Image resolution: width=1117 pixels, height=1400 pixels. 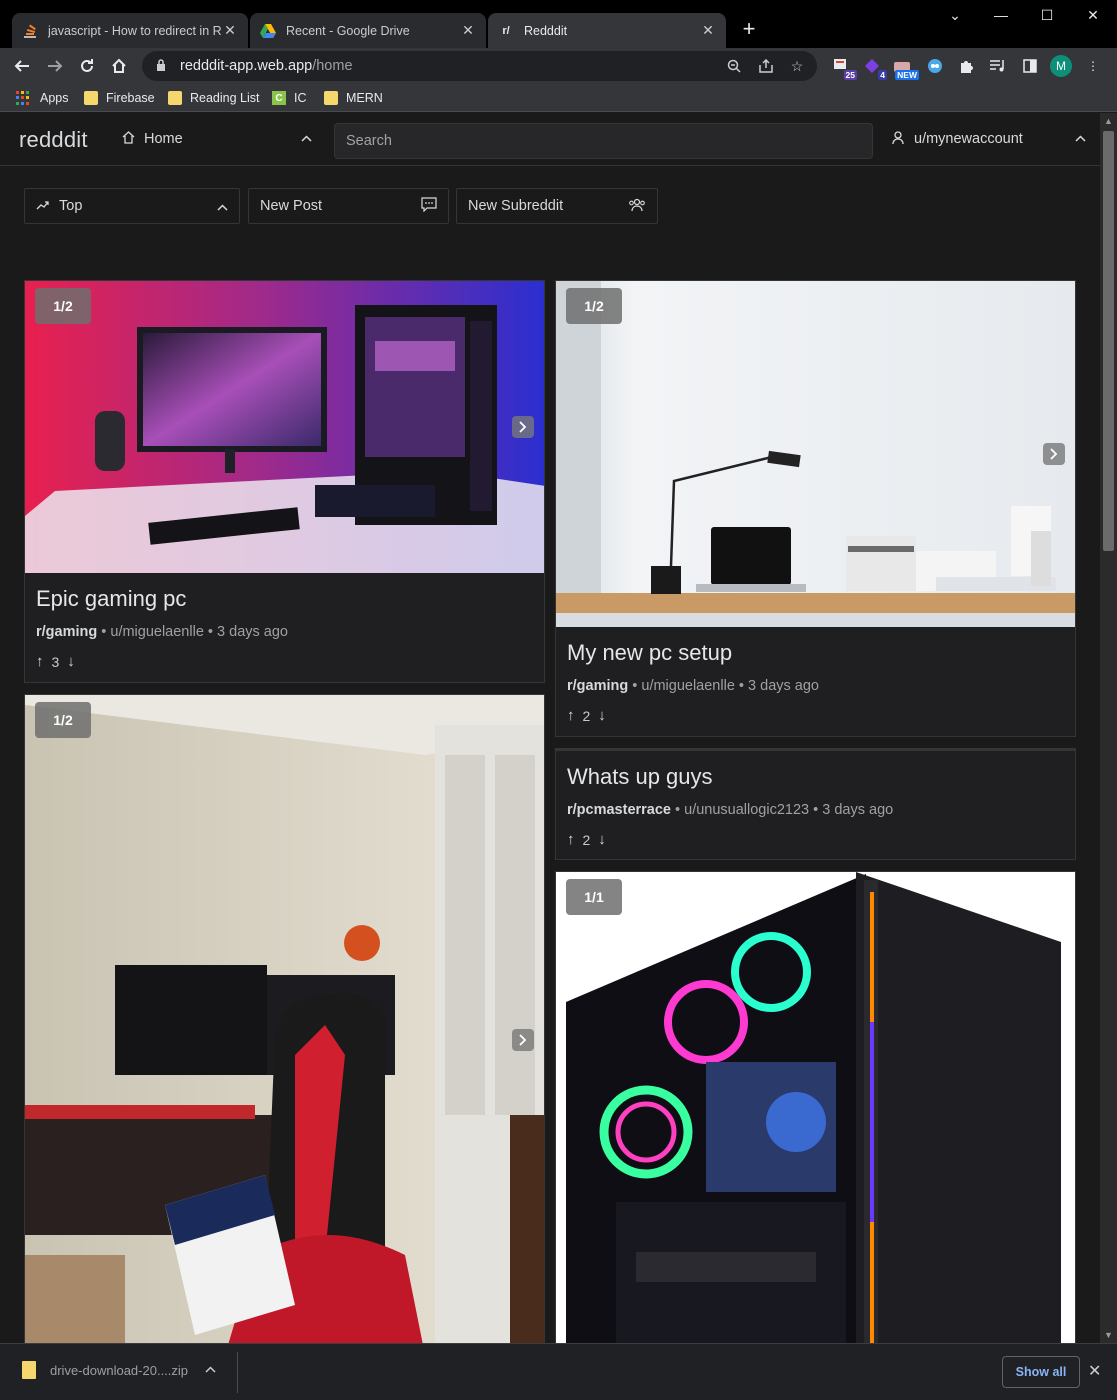 What do you see at coordinates (53, 140) in the screenshot?
I see `app-logo: redddit` at bounding box center [53, 140].